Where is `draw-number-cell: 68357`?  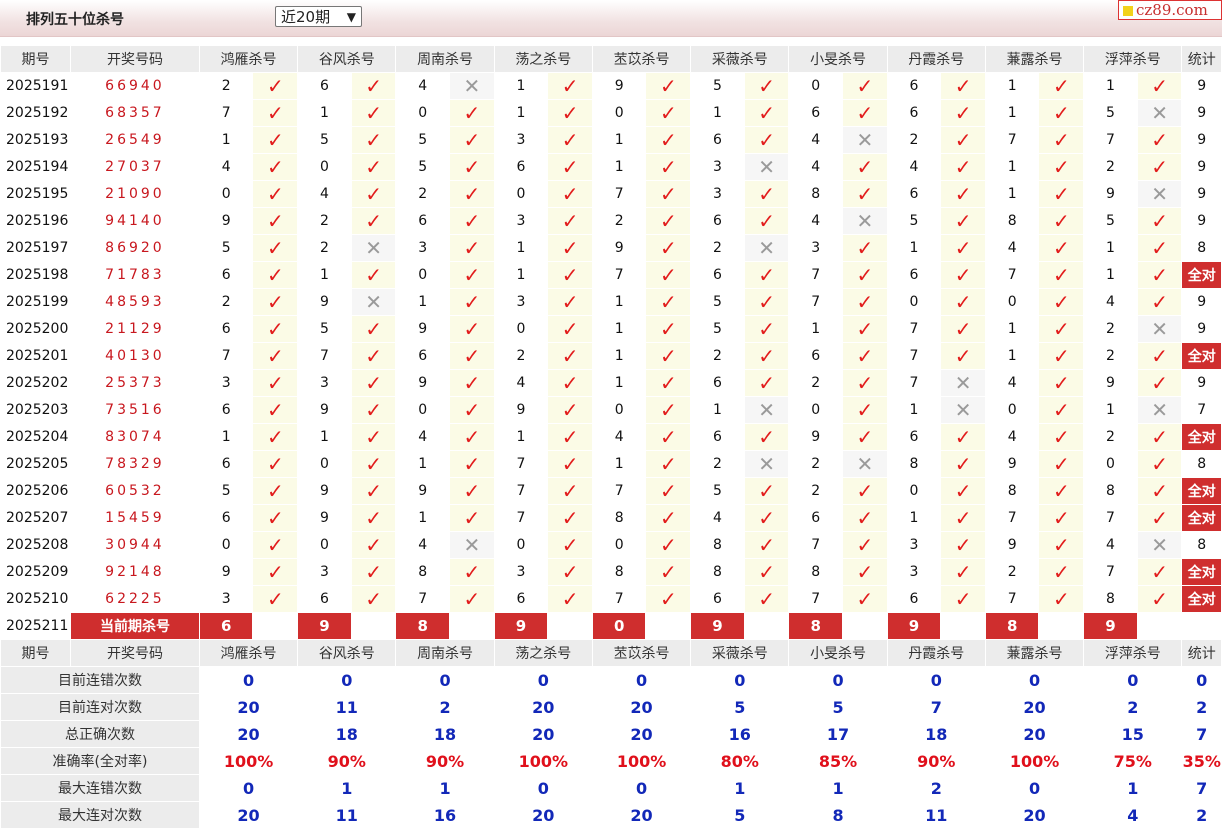
draw-number-cell: 68357 is located at coordinates (134, 113).